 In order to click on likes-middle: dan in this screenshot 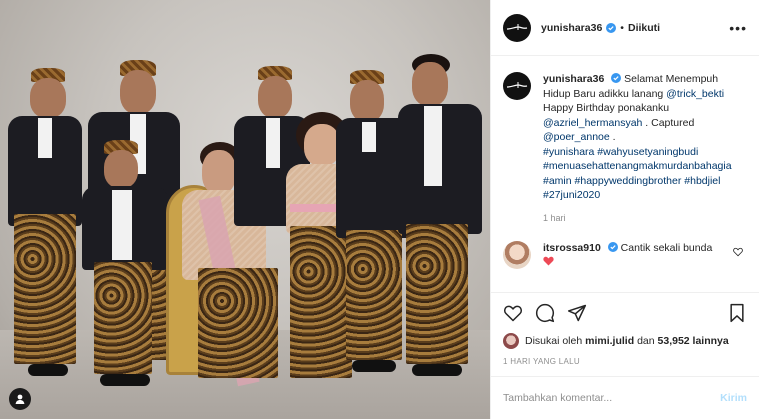, I will do `click(646, 341)`.